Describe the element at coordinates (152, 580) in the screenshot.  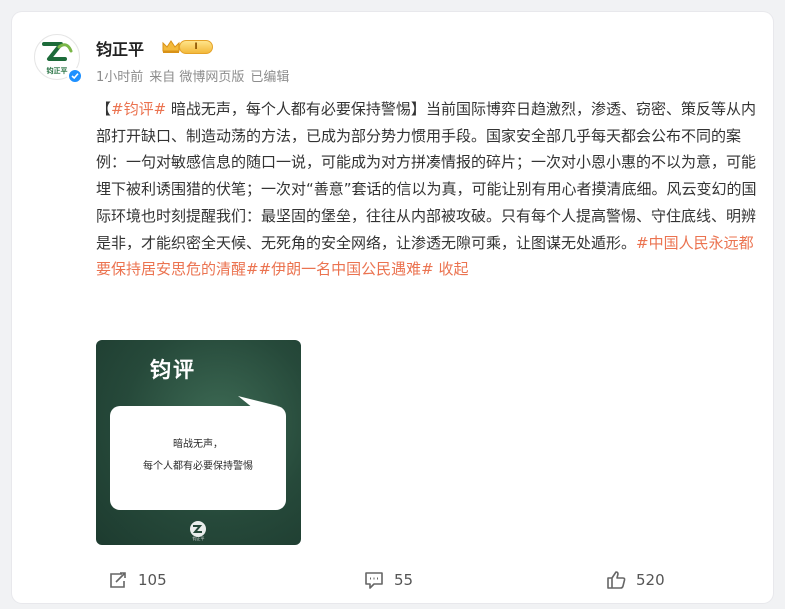
I see `repost-count: 105` at that location.